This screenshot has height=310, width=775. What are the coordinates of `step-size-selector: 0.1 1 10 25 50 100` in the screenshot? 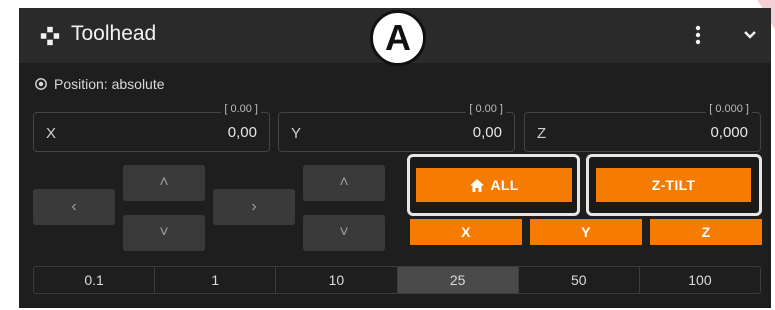 It's located at (397, 280).